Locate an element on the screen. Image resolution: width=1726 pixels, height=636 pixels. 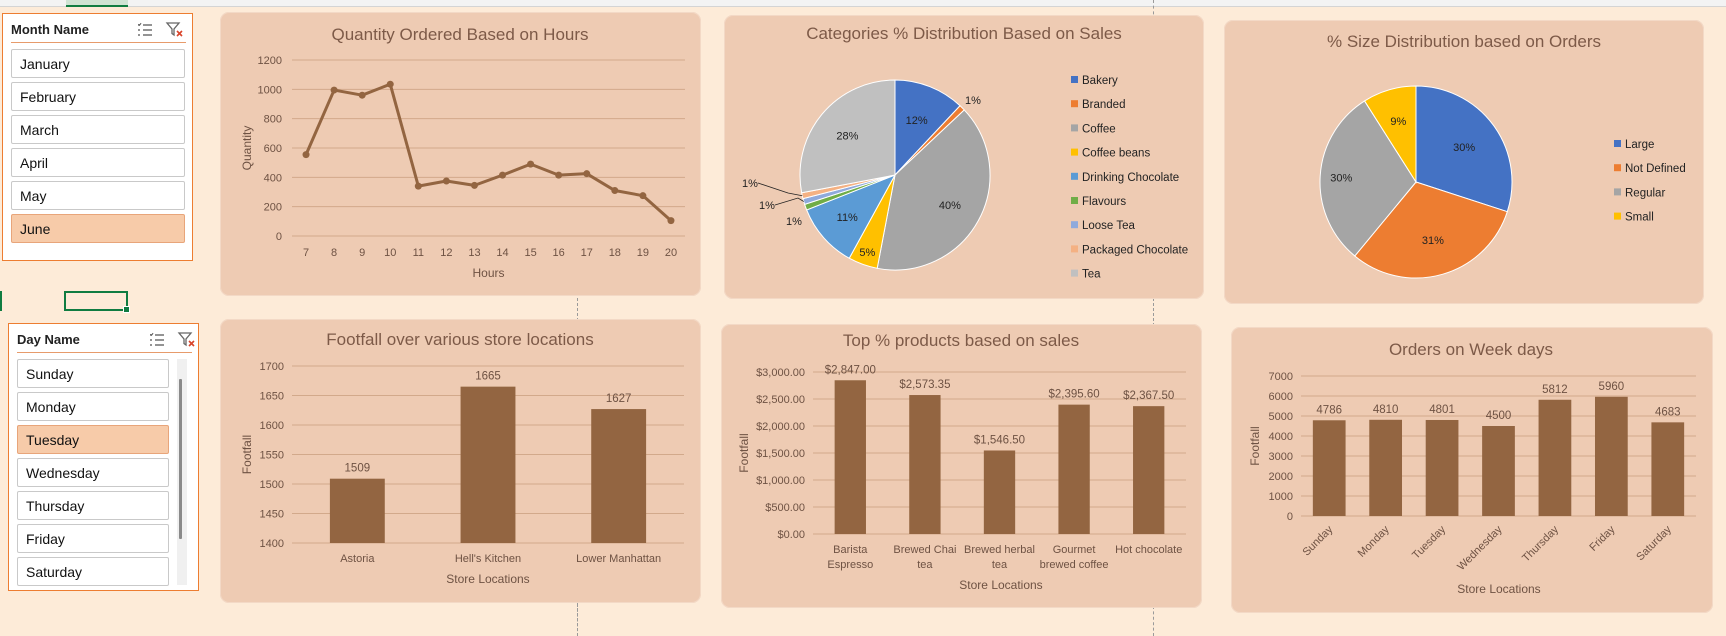
slice-label: 9% is located at coordinates (1398, 122).